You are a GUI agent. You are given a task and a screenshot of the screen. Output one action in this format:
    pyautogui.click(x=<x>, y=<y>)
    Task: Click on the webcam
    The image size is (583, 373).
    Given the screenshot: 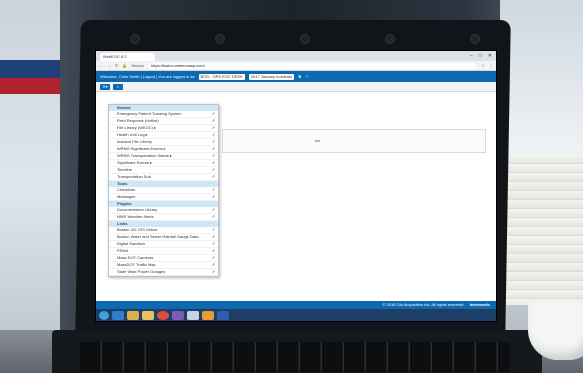 What is the action you would take?
    pyautogui.click(x=305, y=39)
    